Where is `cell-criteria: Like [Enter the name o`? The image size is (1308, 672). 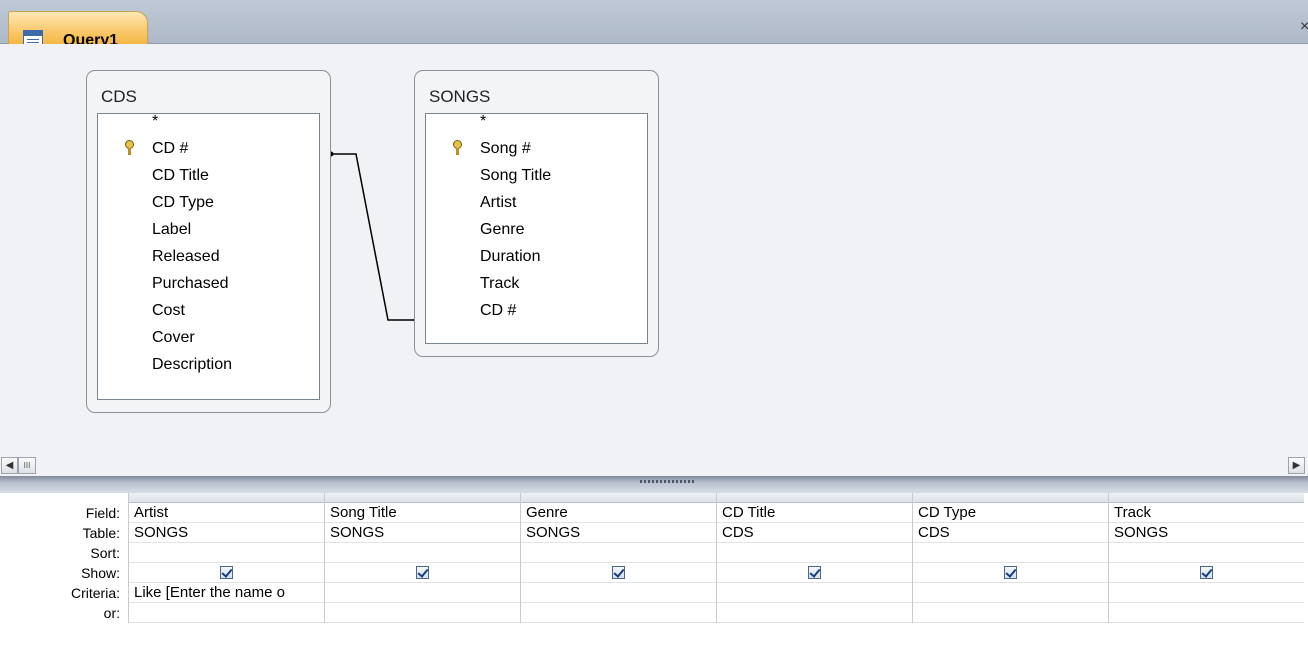
cell-criteria: Like [Enter the name o is located at coordinates (226, 593).